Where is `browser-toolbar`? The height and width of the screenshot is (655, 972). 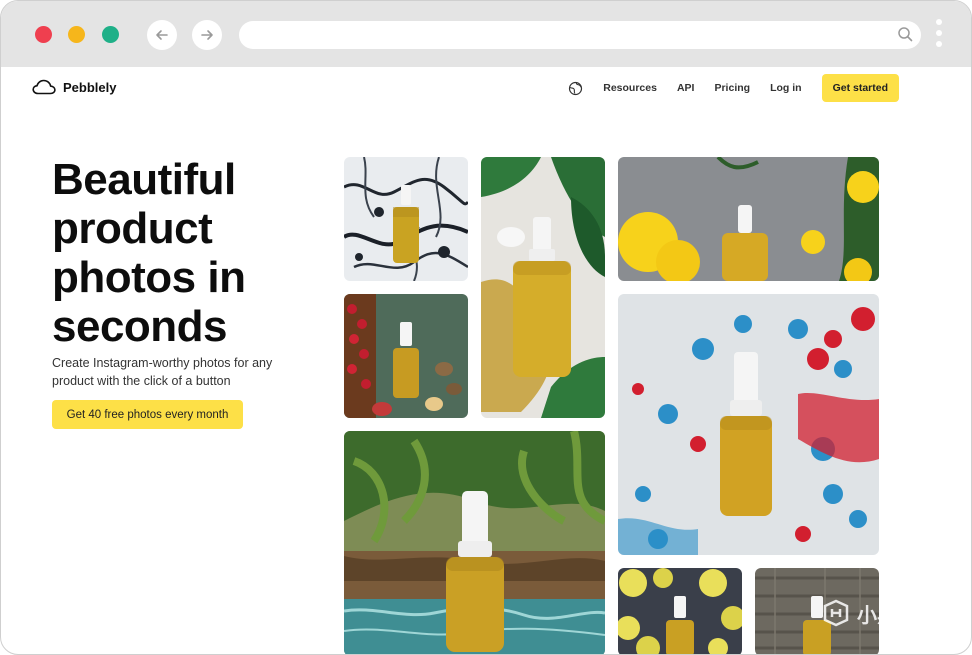
browser-toolbar is located at coordinates (486, 34).